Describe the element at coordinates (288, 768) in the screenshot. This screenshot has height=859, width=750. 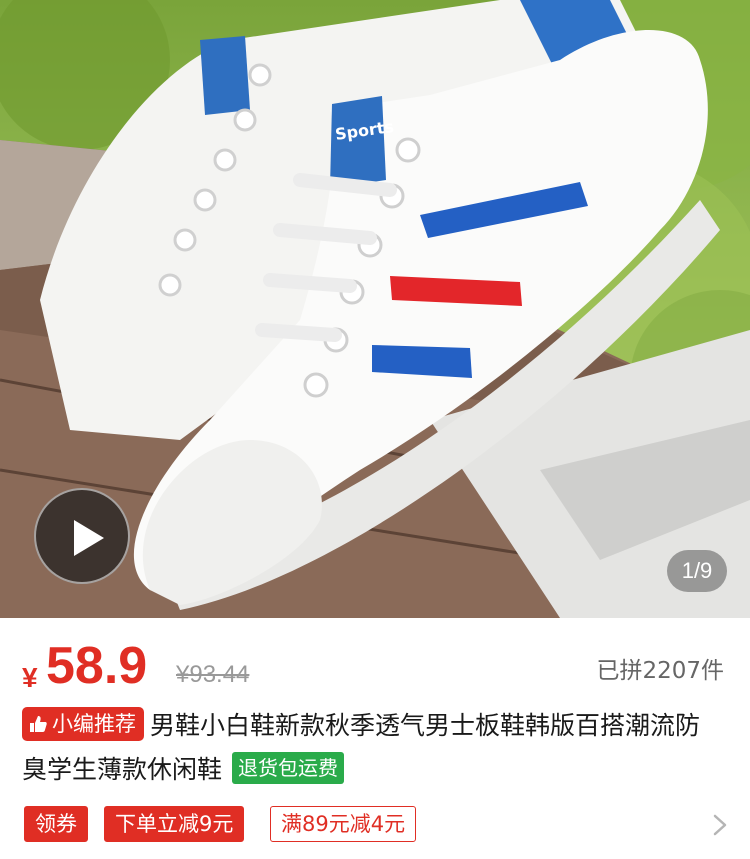
I see `free-return-shipping-badge: 退货包运费` at that location.